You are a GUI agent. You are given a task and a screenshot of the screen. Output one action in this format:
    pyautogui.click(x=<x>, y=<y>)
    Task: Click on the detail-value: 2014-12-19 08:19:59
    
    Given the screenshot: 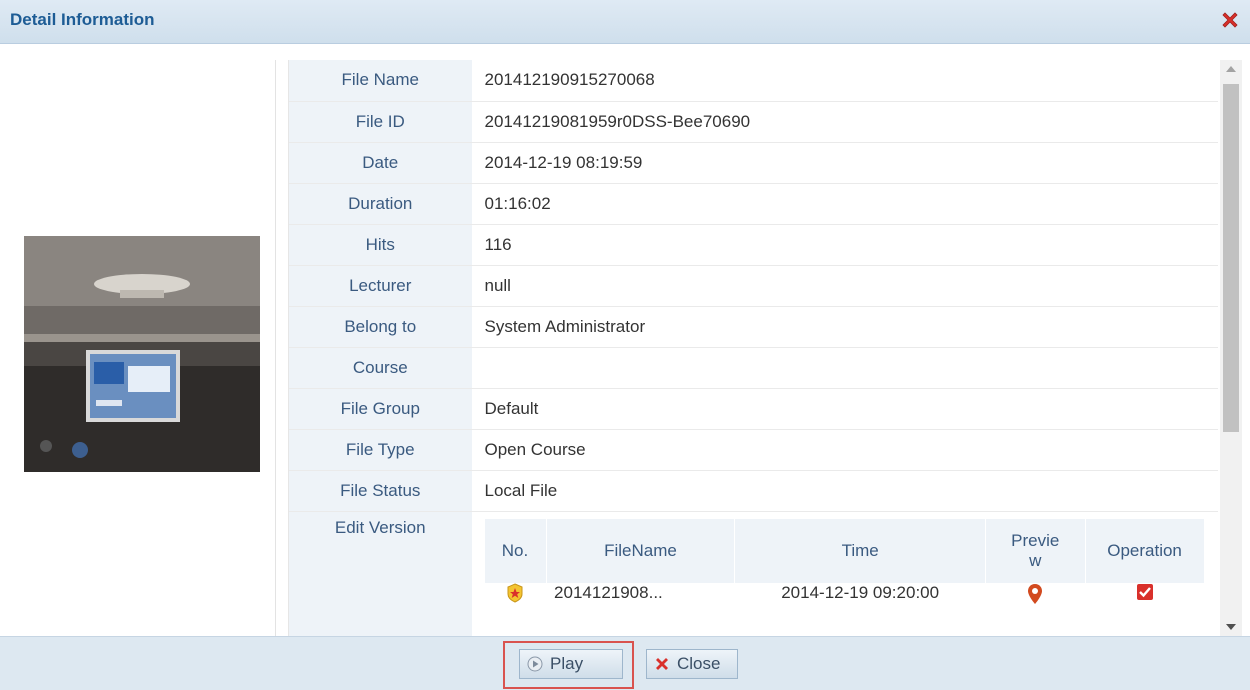 What is the action you would take?
    pyautogui.click(x=845, y=163)
    